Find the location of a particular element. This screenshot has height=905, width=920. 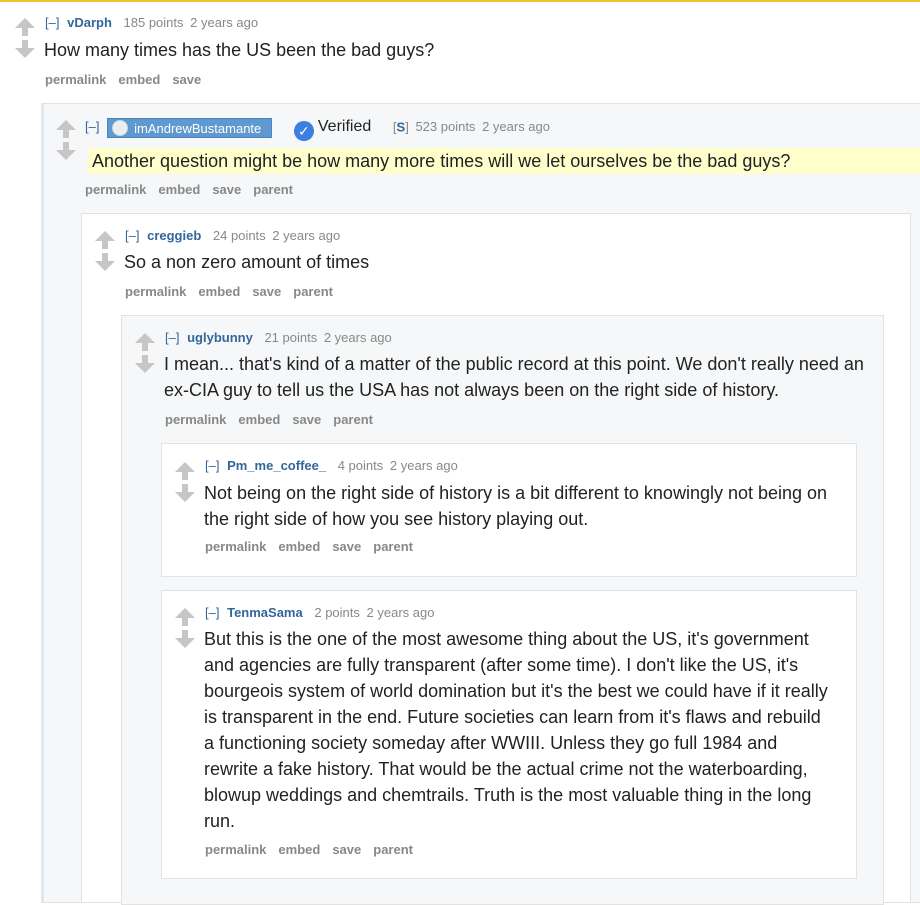

comment-tagline: [–] Pm_me_coffee_ 4 points 2 years ago is located at coordinates (331, 465).